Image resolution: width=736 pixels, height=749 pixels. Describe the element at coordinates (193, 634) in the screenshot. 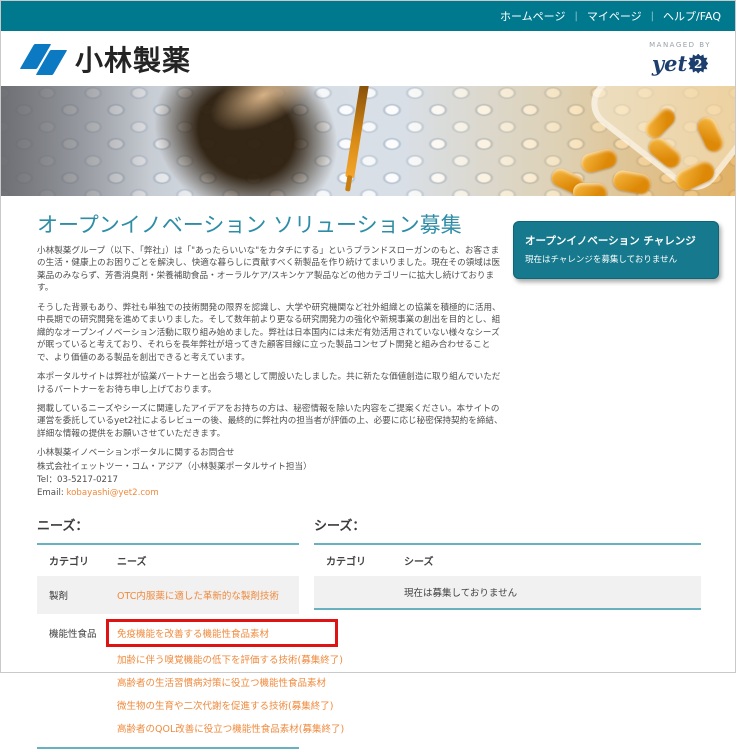

I see `need-link: 免疫機能を改善する機能性食品素材` at that location.